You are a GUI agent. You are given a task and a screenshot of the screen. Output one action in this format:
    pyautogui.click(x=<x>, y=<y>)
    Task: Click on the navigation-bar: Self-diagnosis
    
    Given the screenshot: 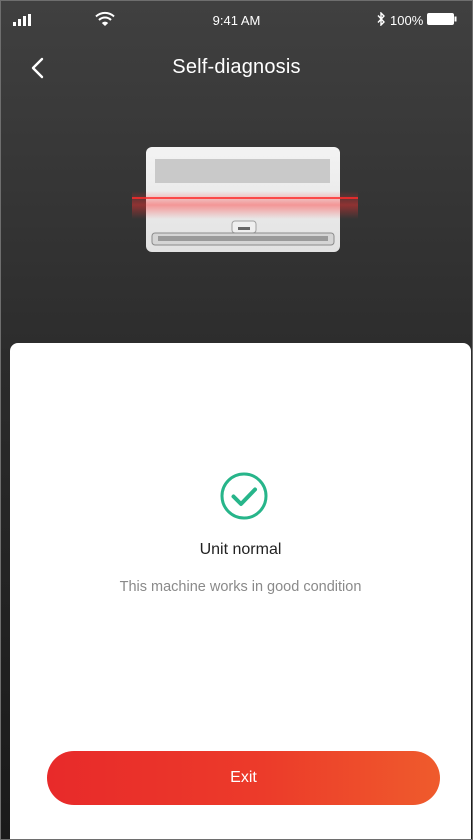 What is the action you would take?
    pyautogui.click(x=236, y=69)
    